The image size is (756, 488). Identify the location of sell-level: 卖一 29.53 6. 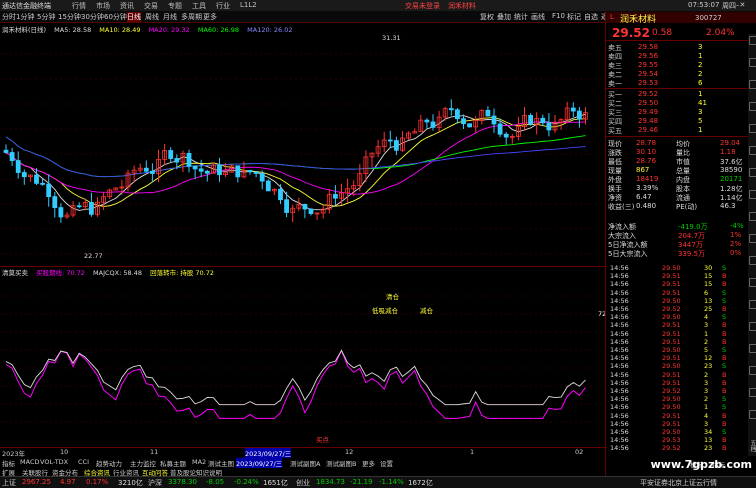
(663, 83).